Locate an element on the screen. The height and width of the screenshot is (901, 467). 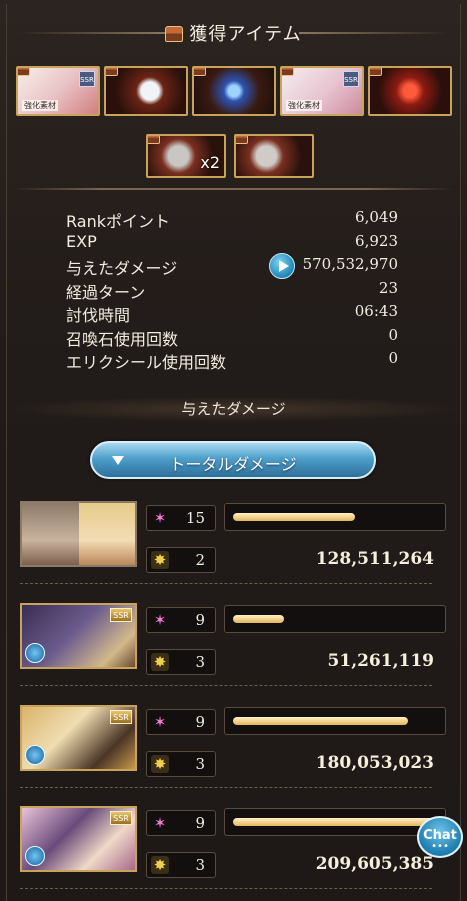
total-damage-button: トータルダメージ is located at coordinates (233, 460).